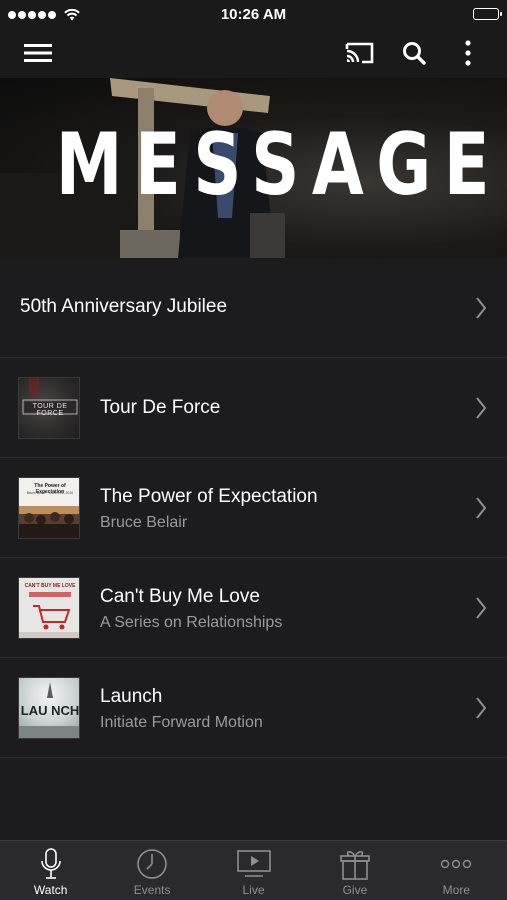 The height and width of the screenshot is (900, 507). What do you see at coordinates (180, 596) in the screenshot?
I see `list-item-title: Can't Buy Me Love` at bounding box center [180, 596].